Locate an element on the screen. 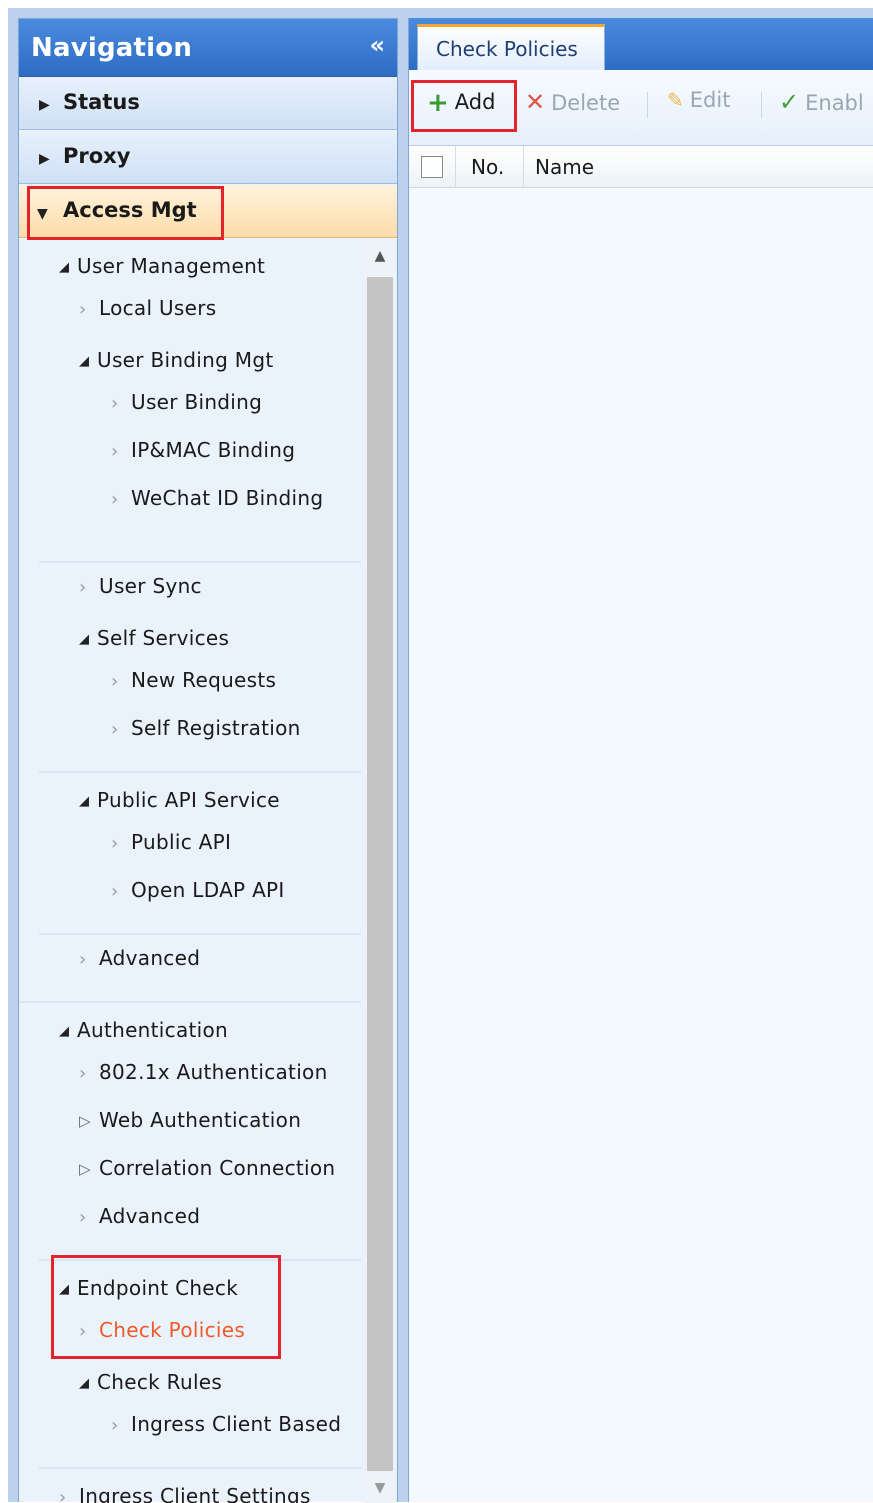 The image size is (873, 1503). highlight-box-endpoint-check is located at coordinates (166, 1307).